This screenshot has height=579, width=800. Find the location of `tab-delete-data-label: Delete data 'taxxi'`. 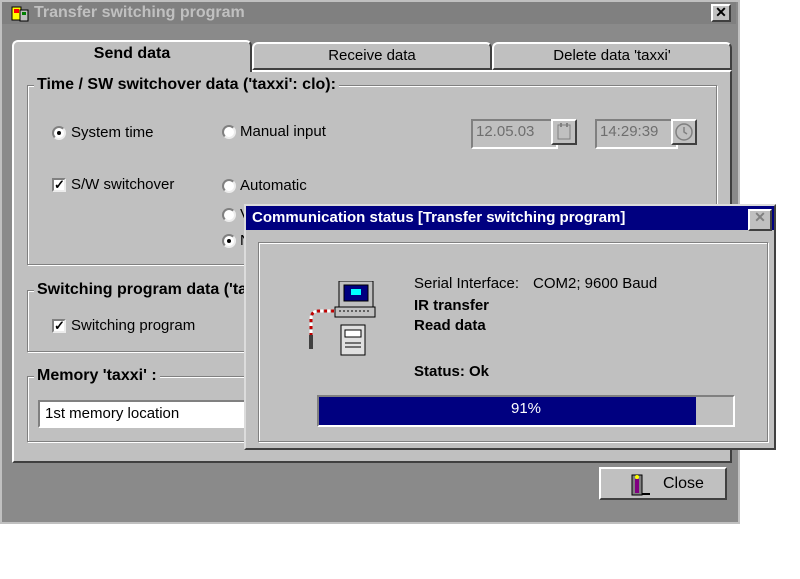

tab-delete-data-label: Delete data 'taxxi' is located at coordinates (612, 55).